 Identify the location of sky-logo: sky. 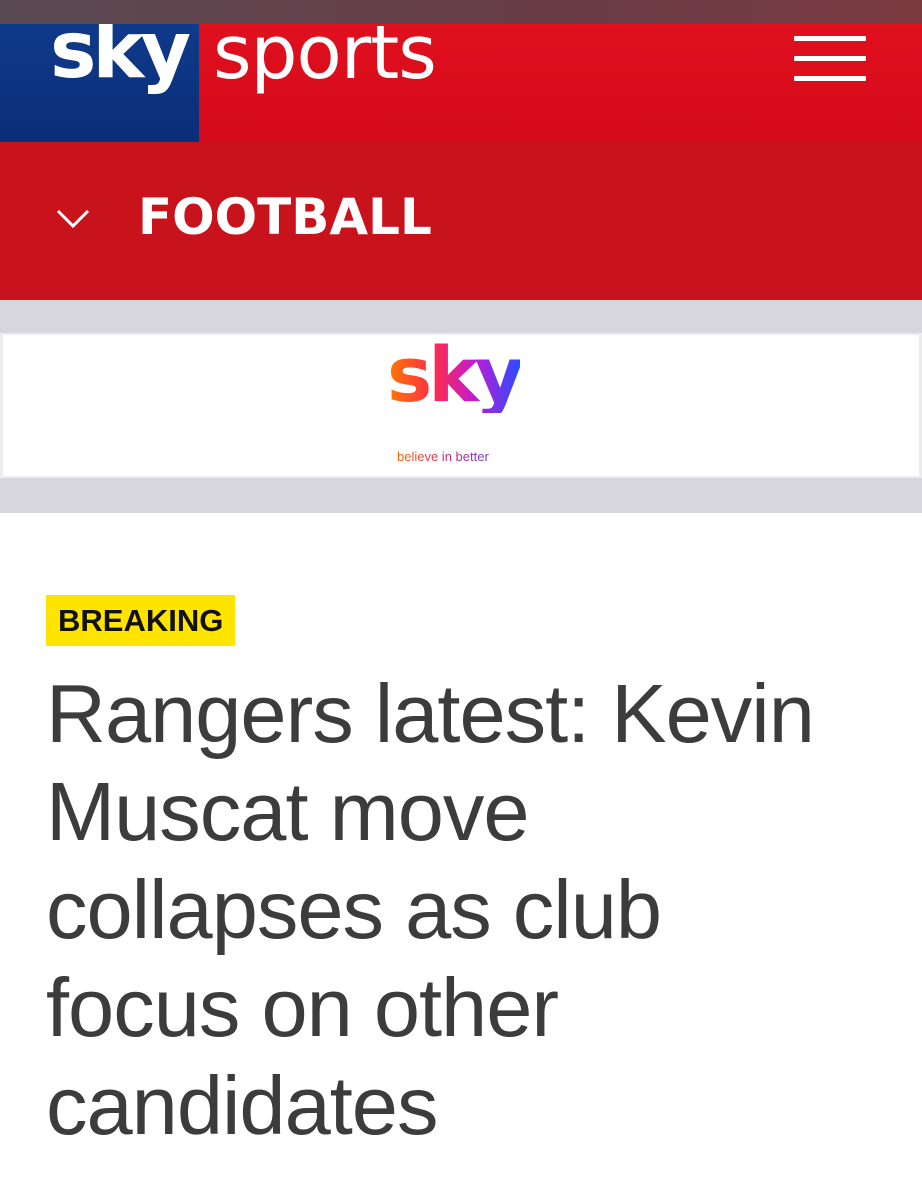
(99, 83).